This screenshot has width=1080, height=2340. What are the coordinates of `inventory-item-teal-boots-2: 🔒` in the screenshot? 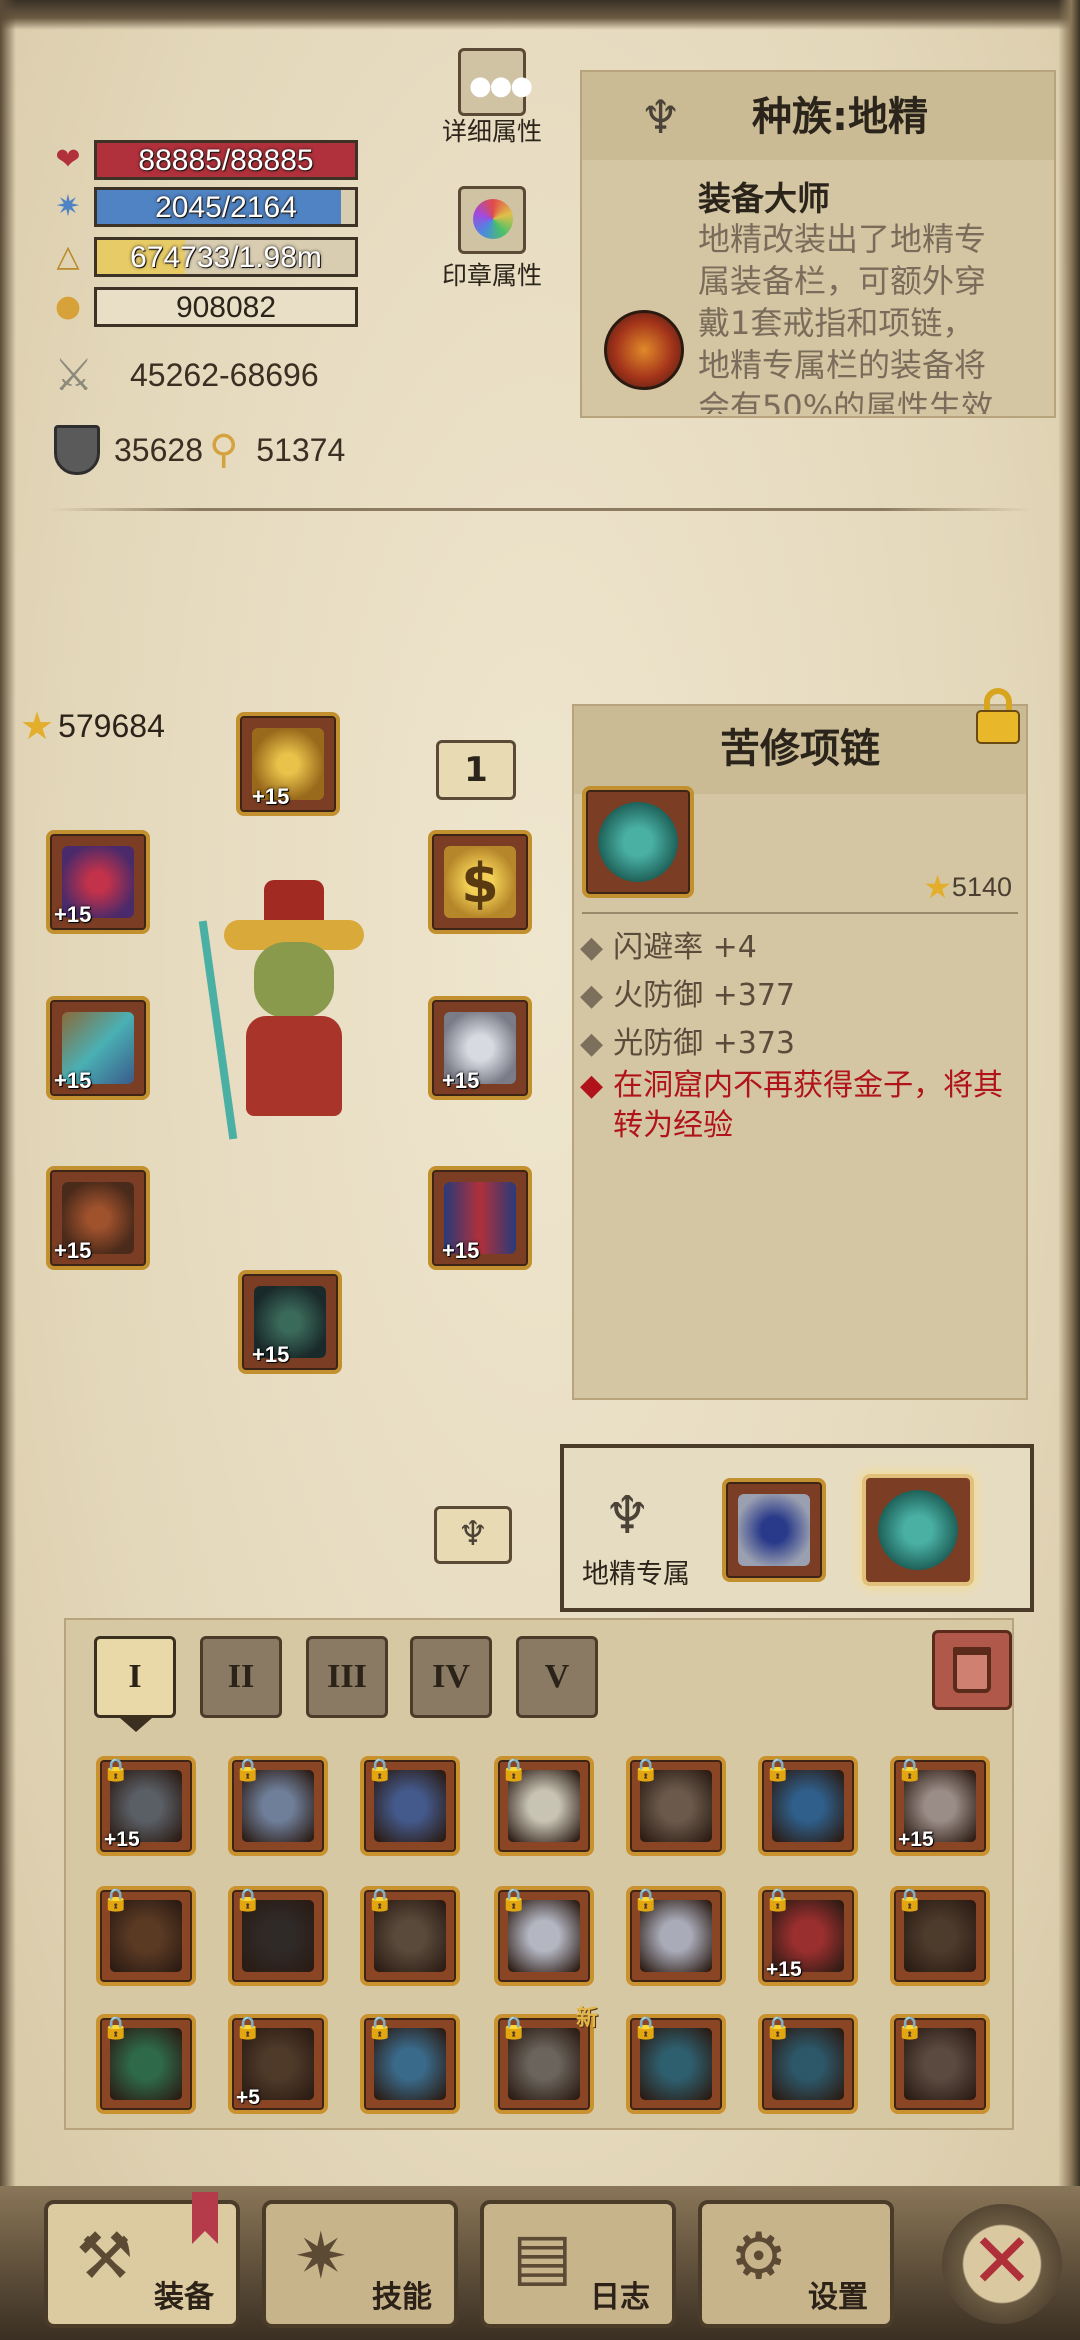 It's located at (808, 2064).